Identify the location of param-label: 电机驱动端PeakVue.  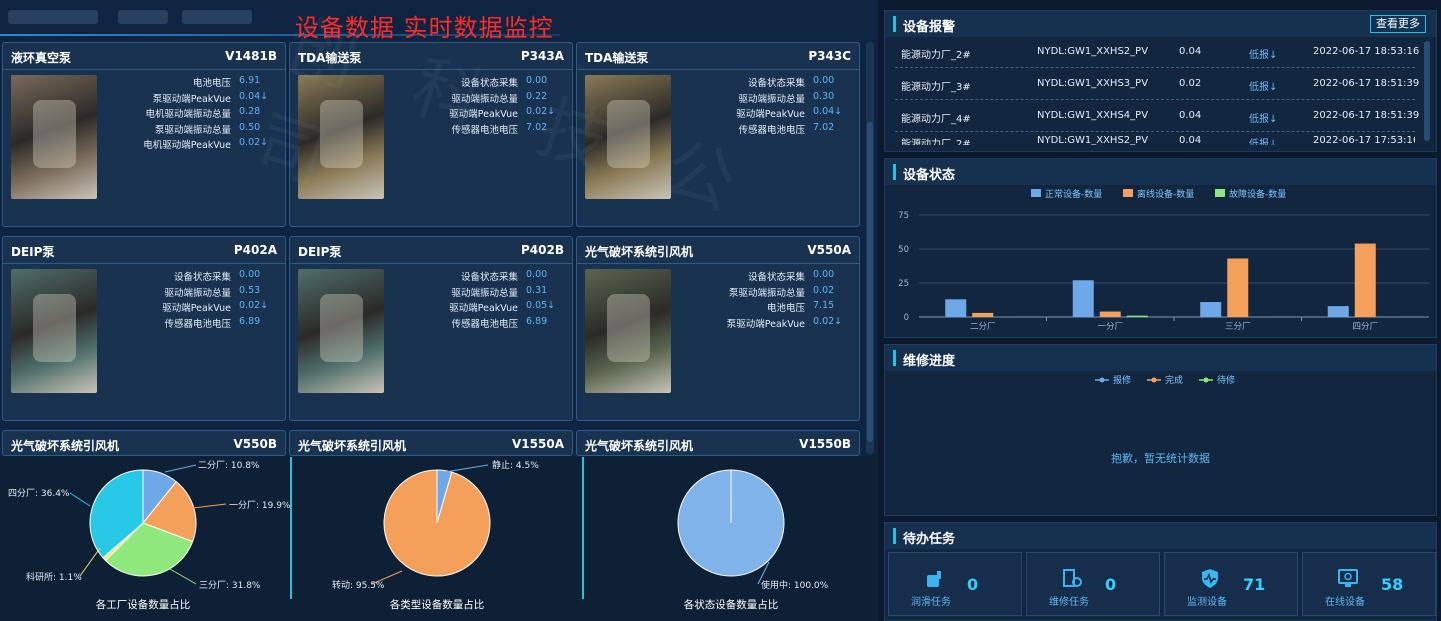
(187, 145).